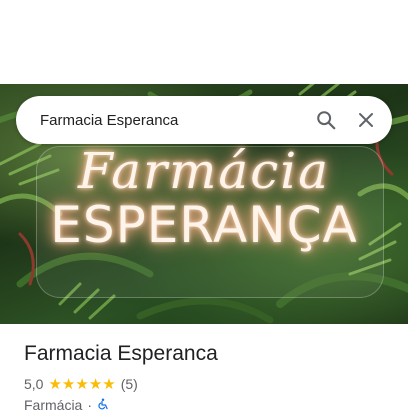 This screenshot has width=408, height=413. What do you see at coordinates (326, 120) in the screenshot?
I see `search-icon` at bounding box center [326, 120].